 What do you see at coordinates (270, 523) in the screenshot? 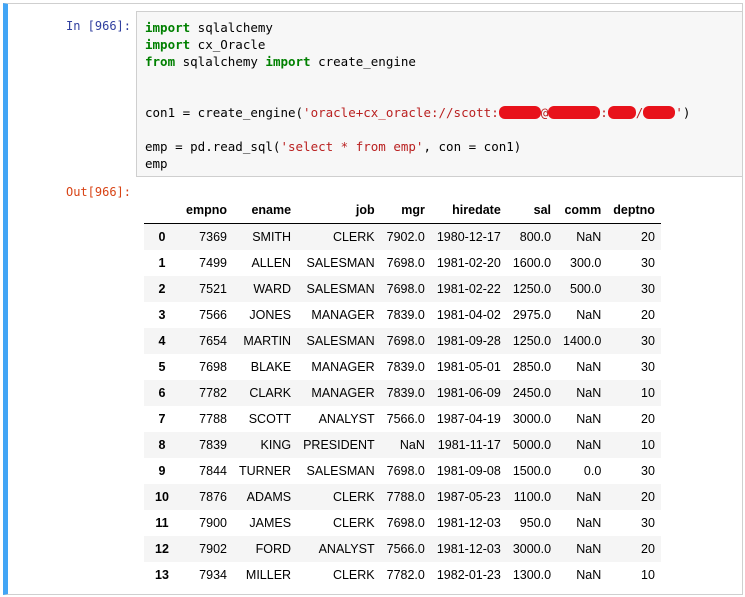
I see `table-cell-ename: JAMES` at bounding box center [270, 523].